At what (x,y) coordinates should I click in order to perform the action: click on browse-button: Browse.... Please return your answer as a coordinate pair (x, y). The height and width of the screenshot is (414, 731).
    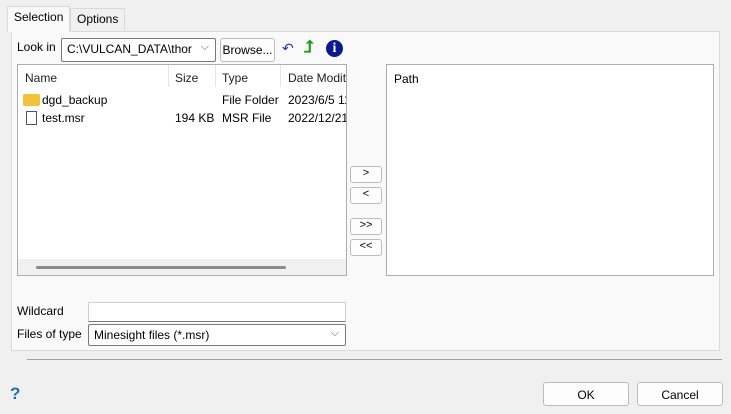
    Looking at the image, I should click on (247, 50).